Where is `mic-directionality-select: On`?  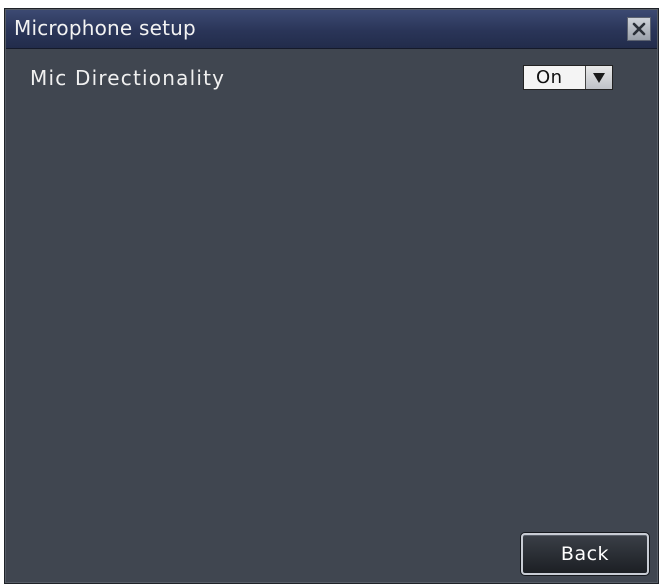 mic-directionality-select: On is located at coordinates (568, 77).